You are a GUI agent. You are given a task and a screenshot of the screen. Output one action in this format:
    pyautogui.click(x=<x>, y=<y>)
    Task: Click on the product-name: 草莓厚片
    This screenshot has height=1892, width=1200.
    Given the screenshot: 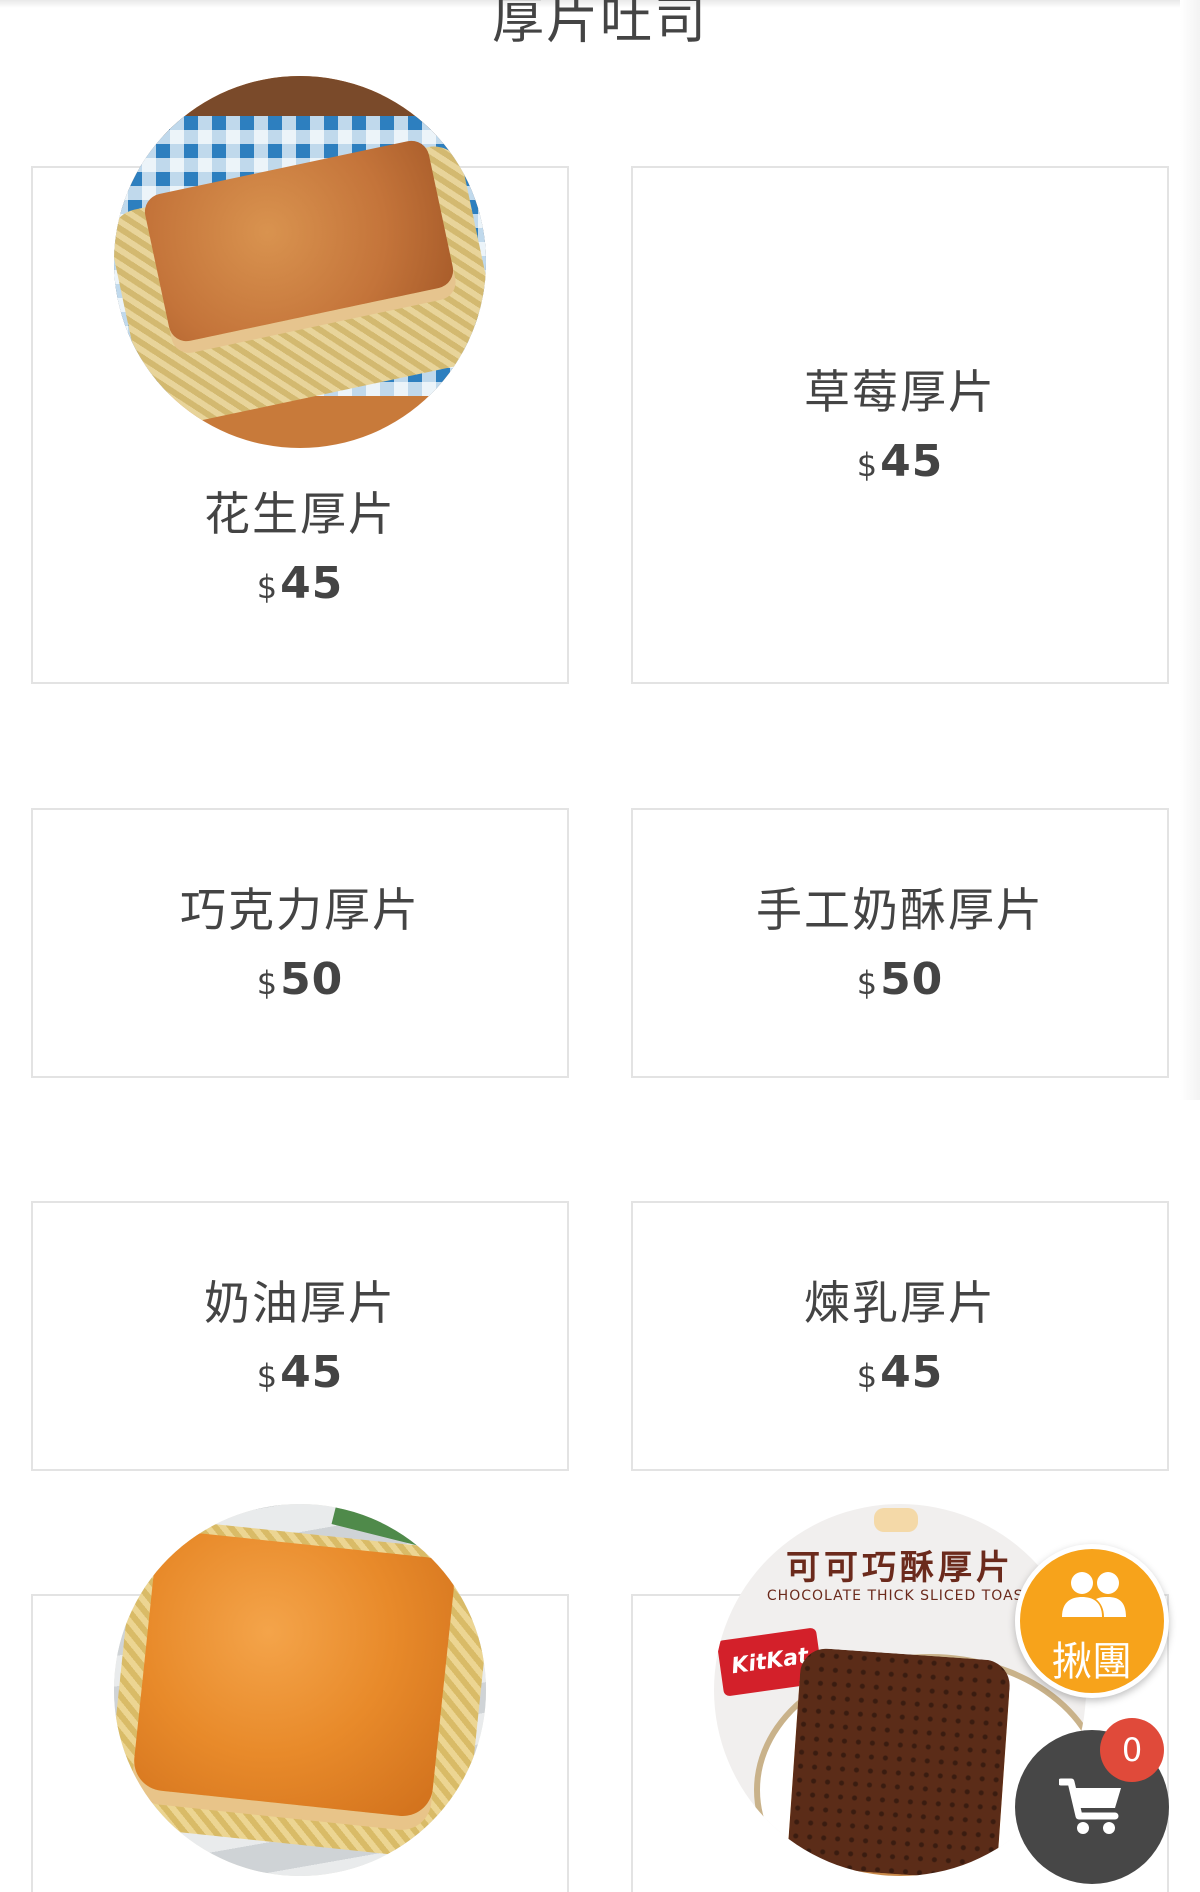 What is the action you would take?
    pyautogui.click(x=900, y=392)
    